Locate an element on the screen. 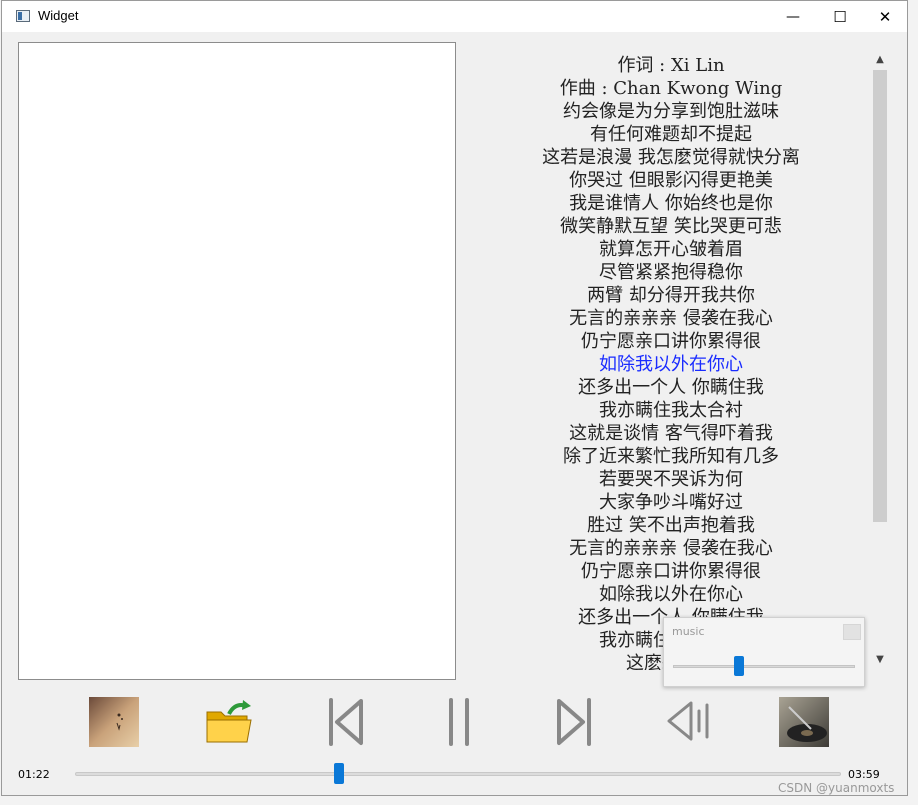 This screenshot has width=918, height=805. lyric-line: 两臂 却分得开我共你 is located at coordinates (671, 295).